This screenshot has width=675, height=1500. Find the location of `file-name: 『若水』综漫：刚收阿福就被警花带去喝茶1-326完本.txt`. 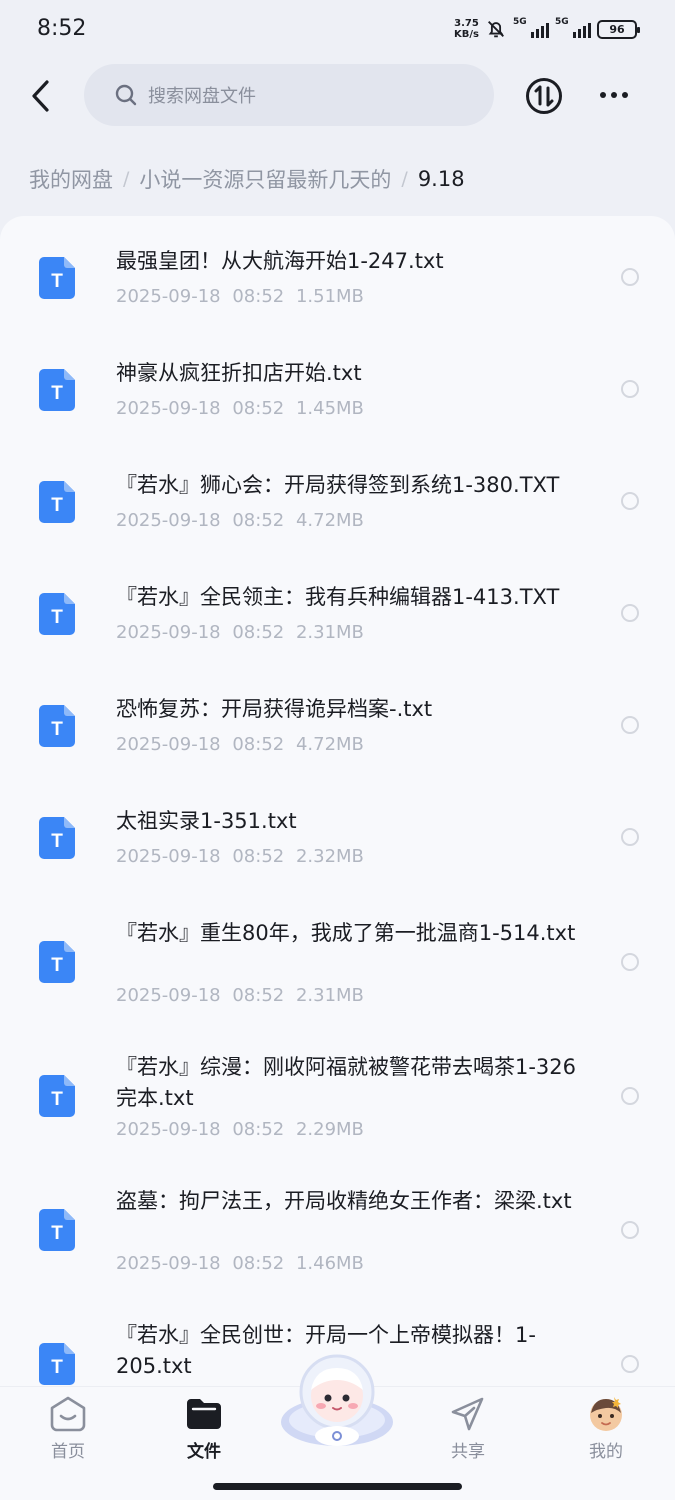

file-name: 『若水』综漫：刚收阿福就被警花带去喝茶1-326完本.txt is located at coordinates (346, 1082).